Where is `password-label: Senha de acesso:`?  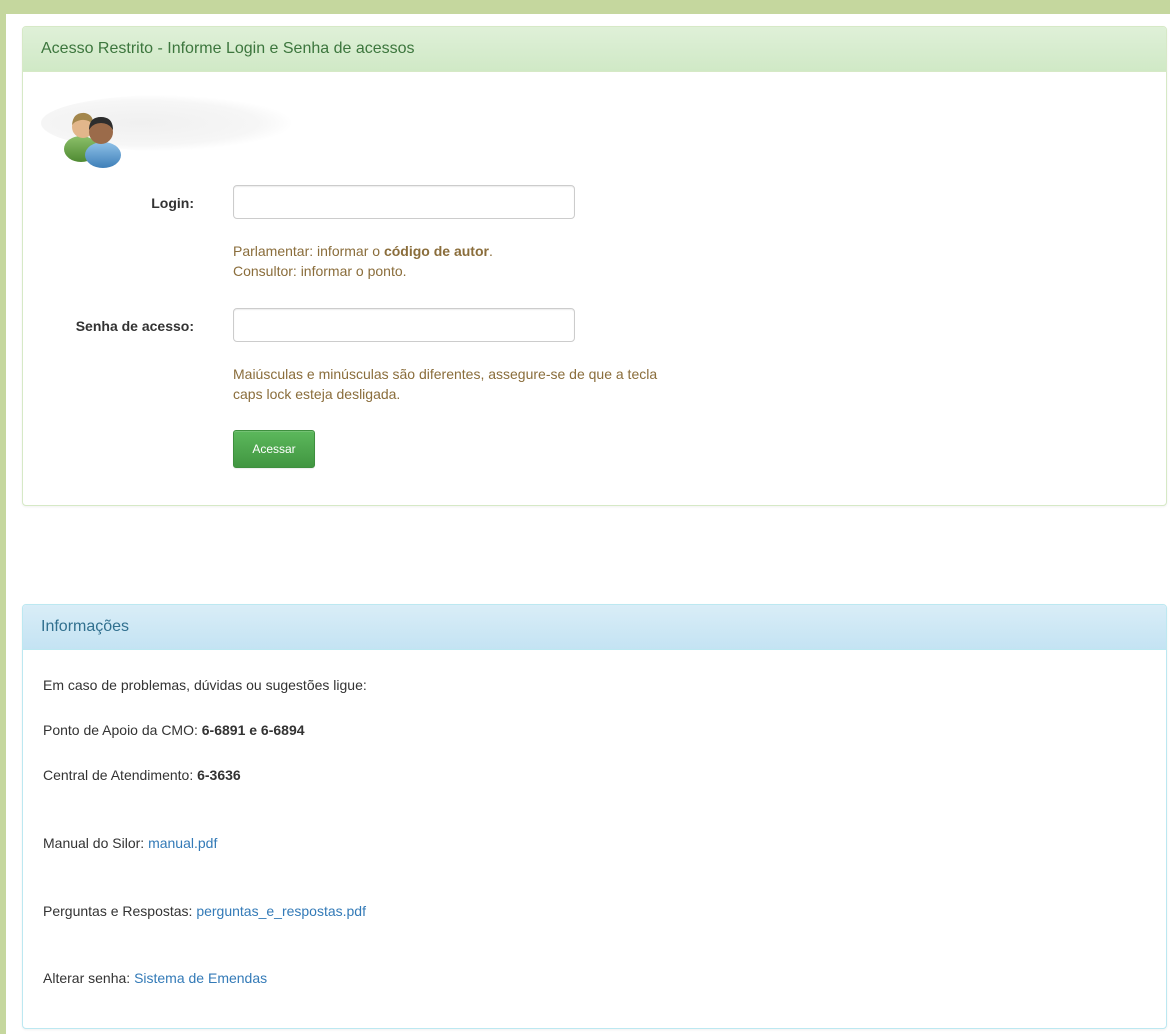 password-label: Senha de acesso: is located at coordinates (134, 326).